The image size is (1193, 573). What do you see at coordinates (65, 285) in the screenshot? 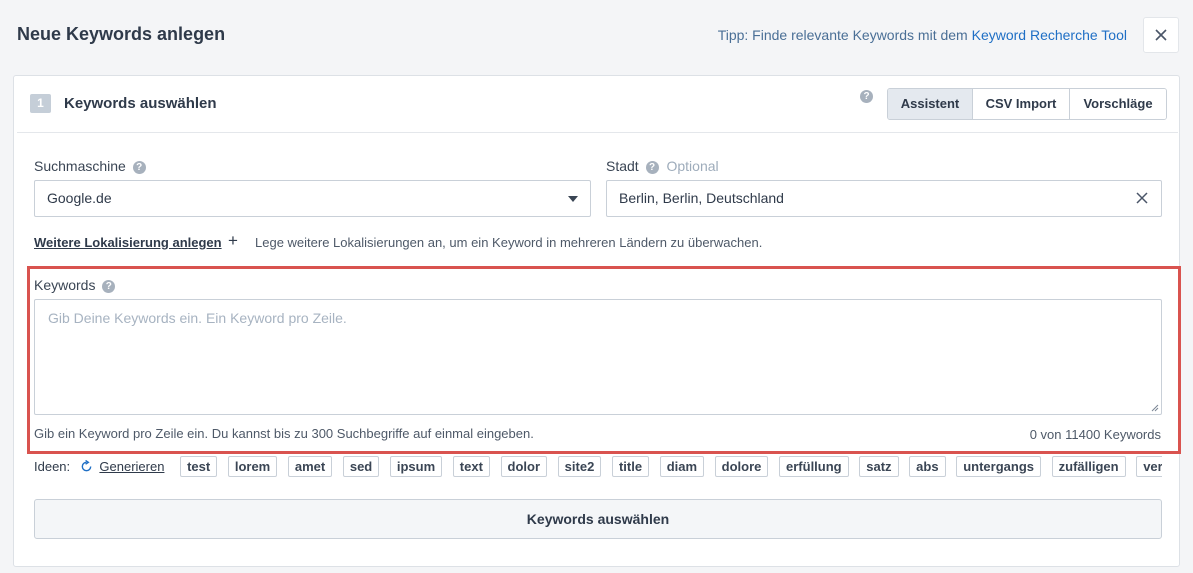
I see `keywords-label-text: Keywords` at bounding box center [65, 285].